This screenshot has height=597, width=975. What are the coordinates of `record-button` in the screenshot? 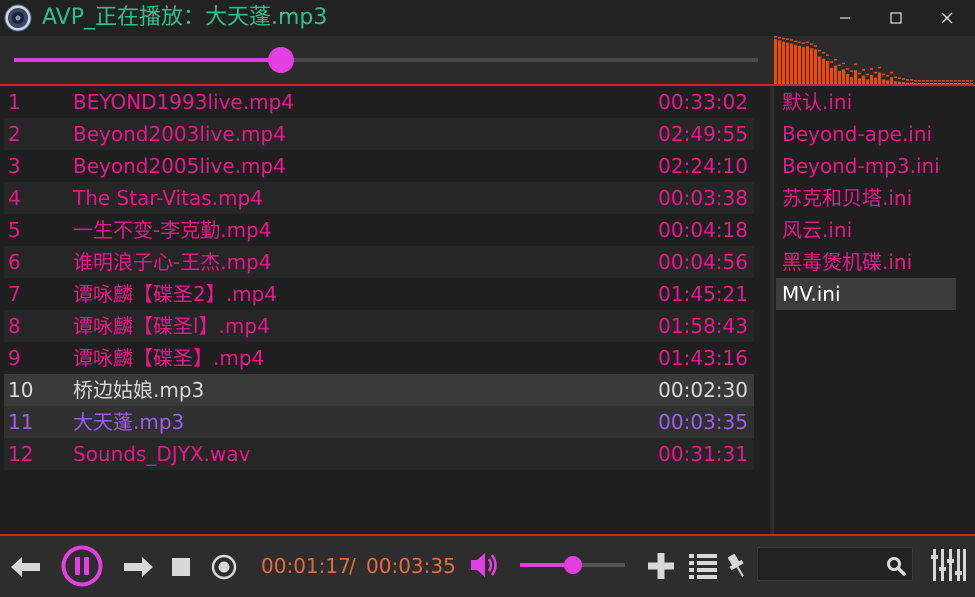 It's located at (224, 567).